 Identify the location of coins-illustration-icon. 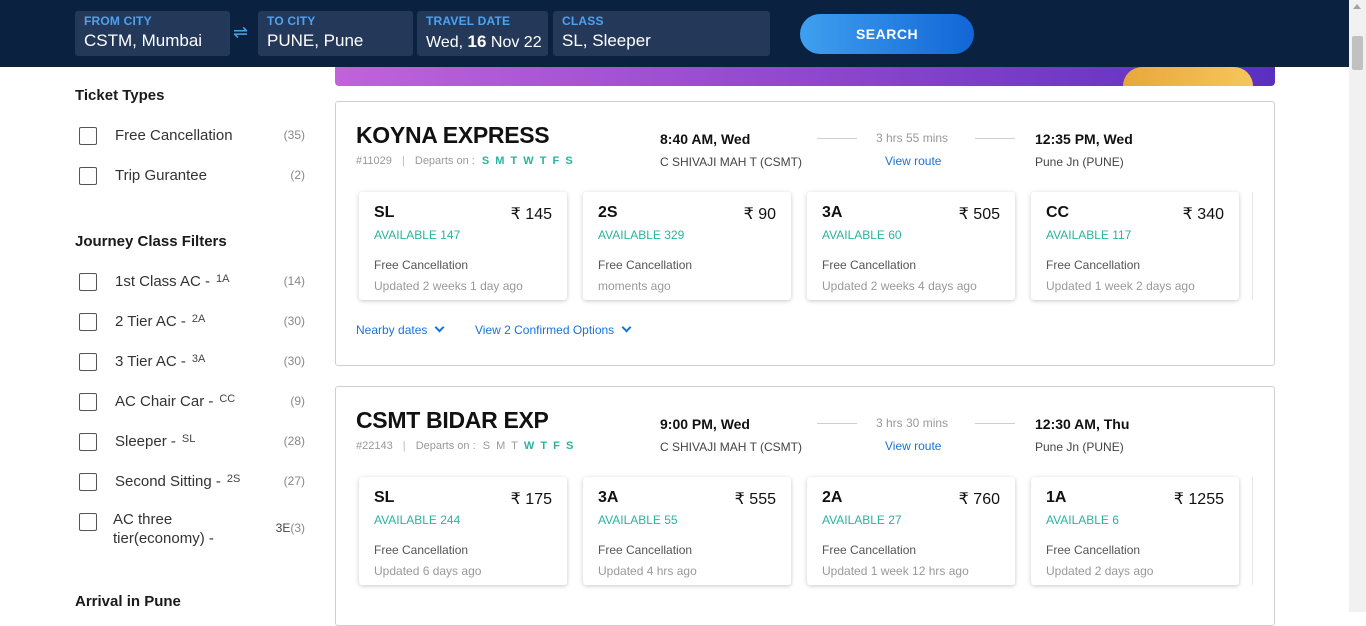
(1188, 76).